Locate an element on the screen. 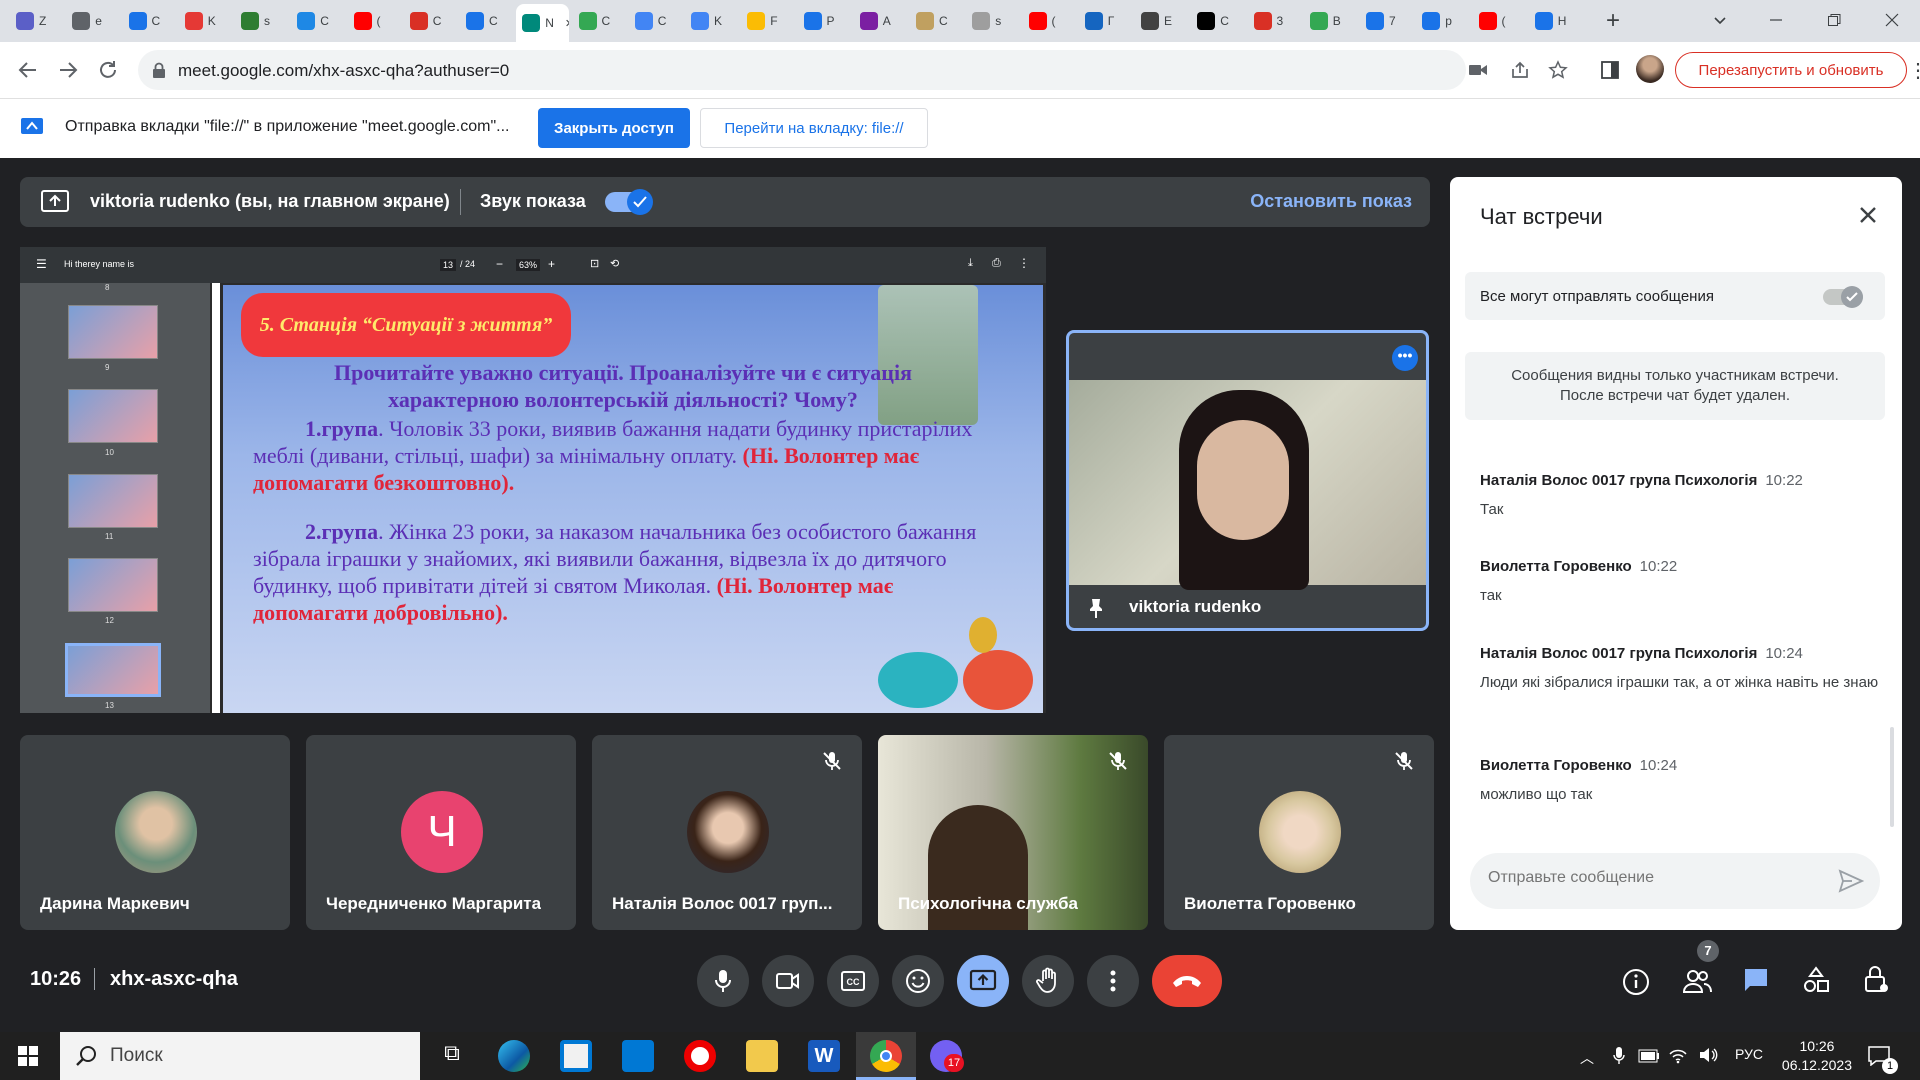 The image size is (1920, 1080). browser-tab: 7 is located at coordinates (1386, 21).